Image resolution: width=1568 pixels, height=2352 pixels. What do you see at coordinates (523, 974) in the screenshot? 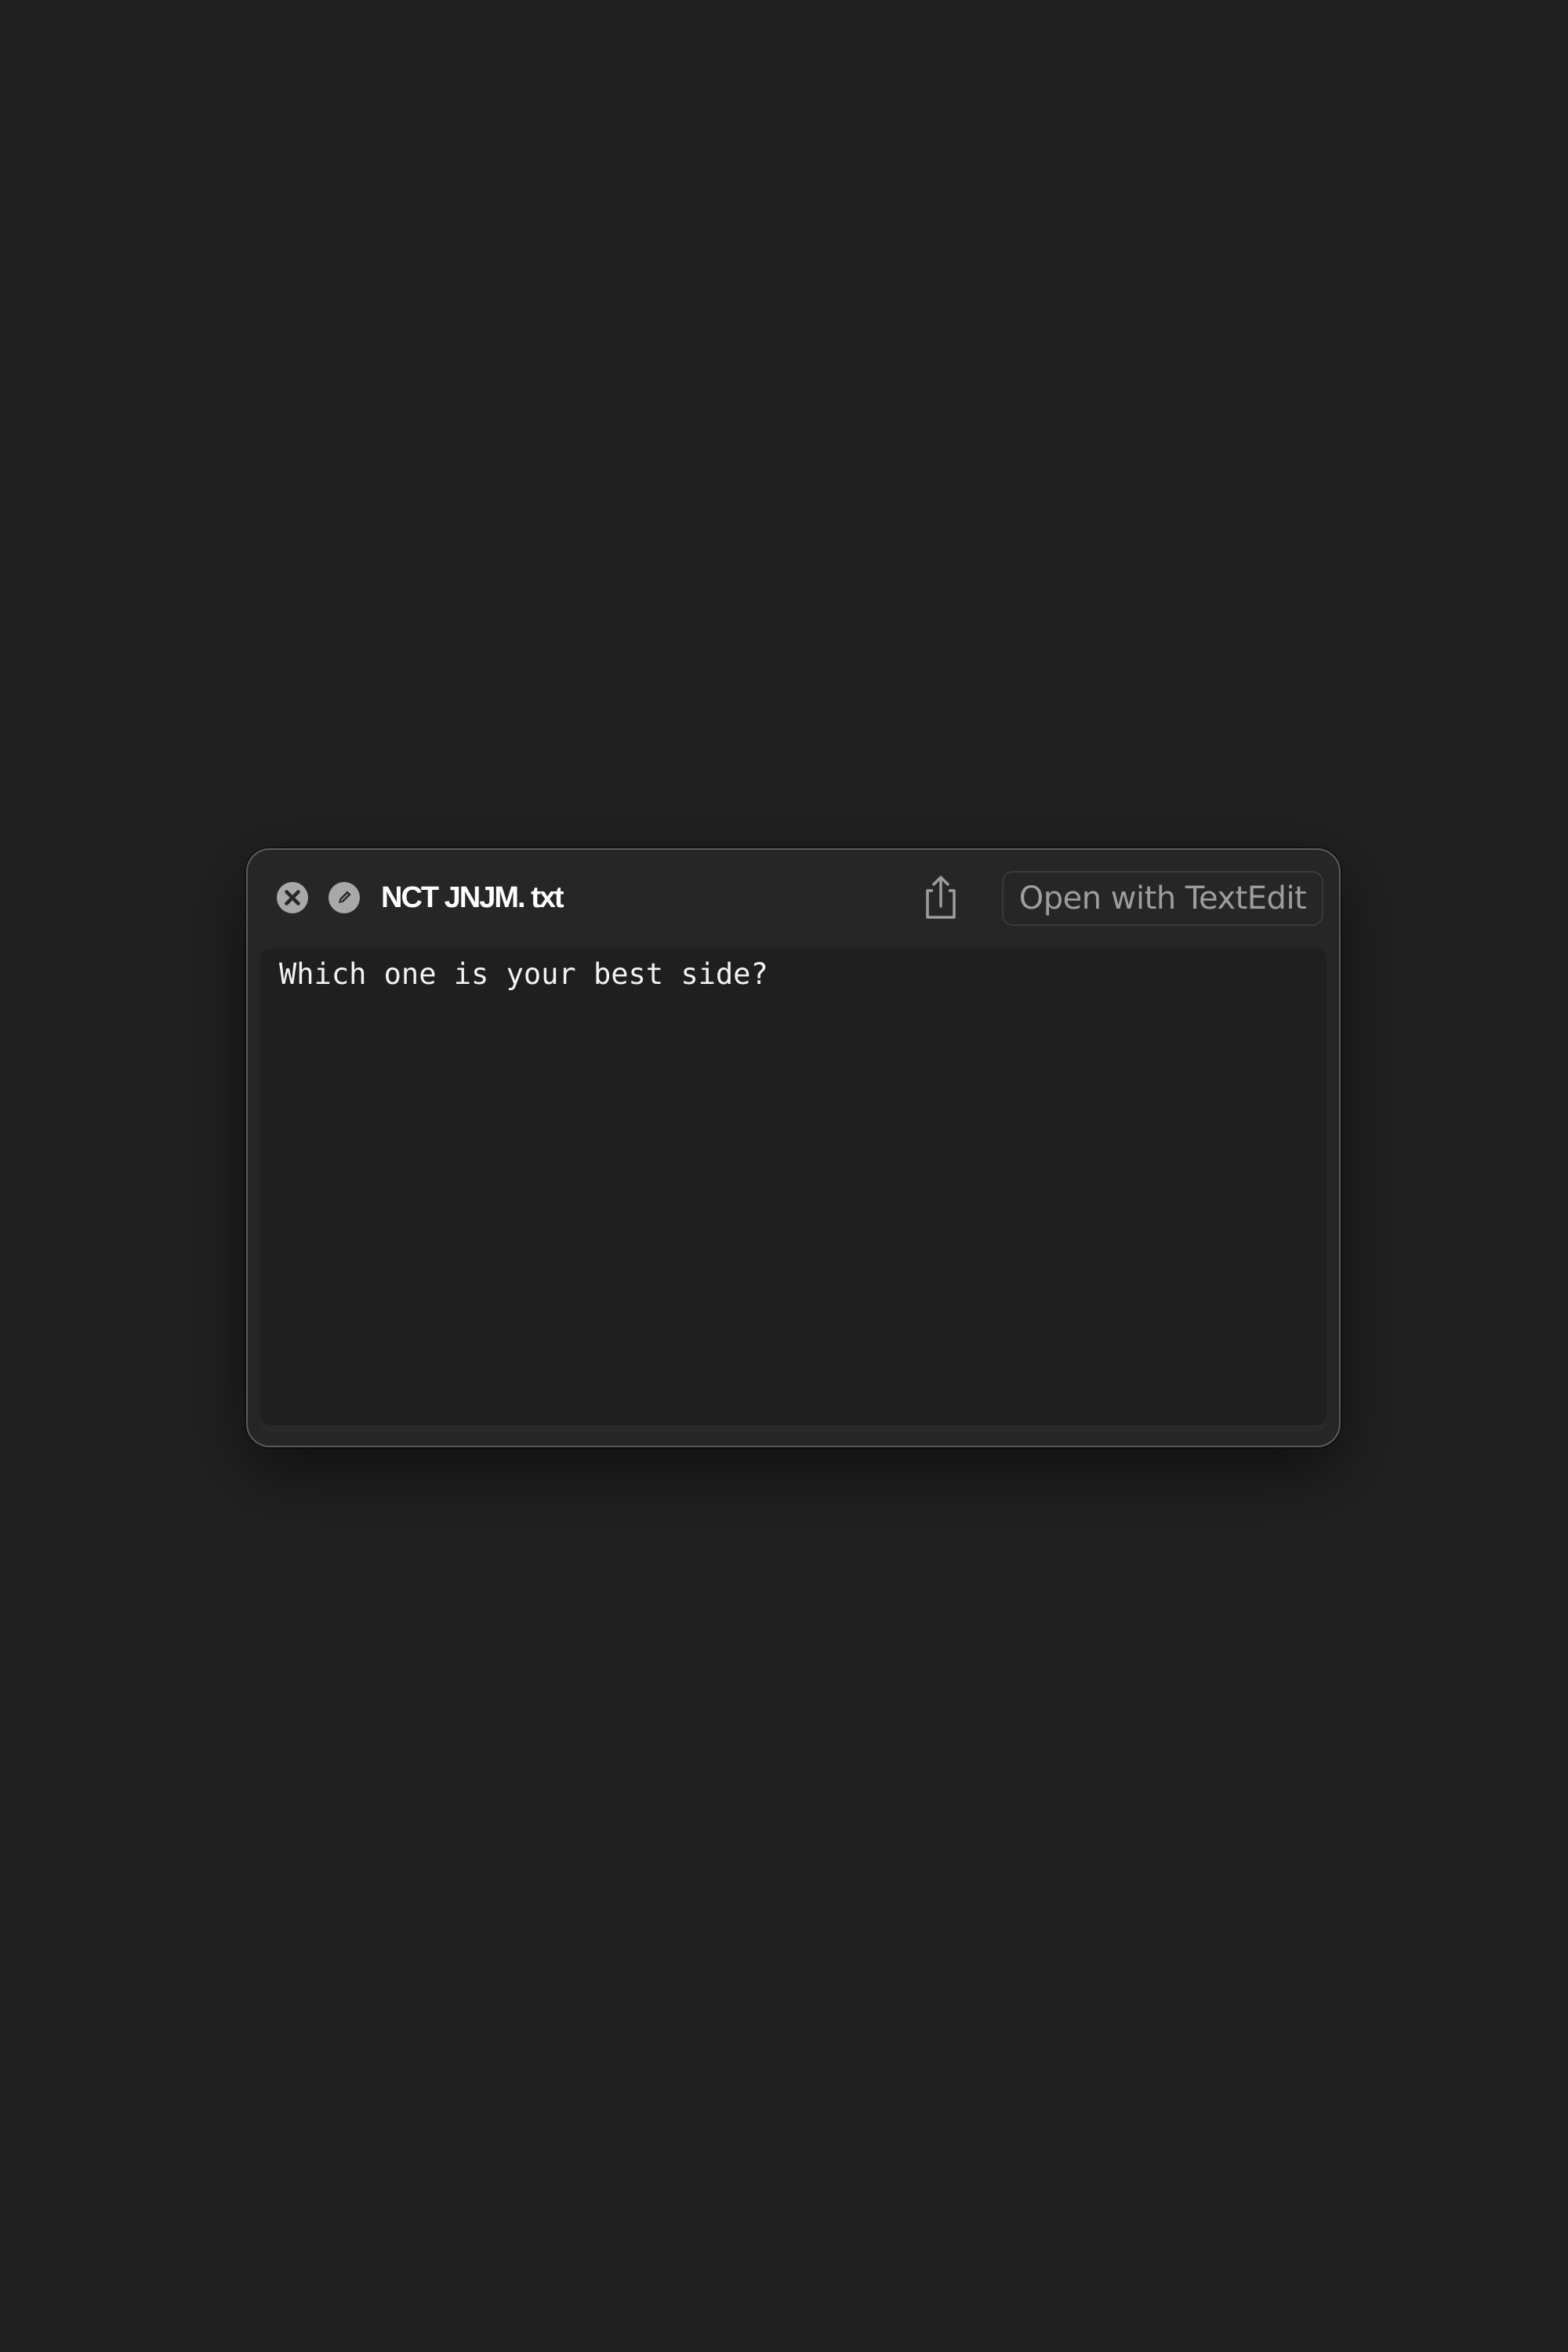
I see `document-text: Which one is your best side?` at bounding box center [523, 974].